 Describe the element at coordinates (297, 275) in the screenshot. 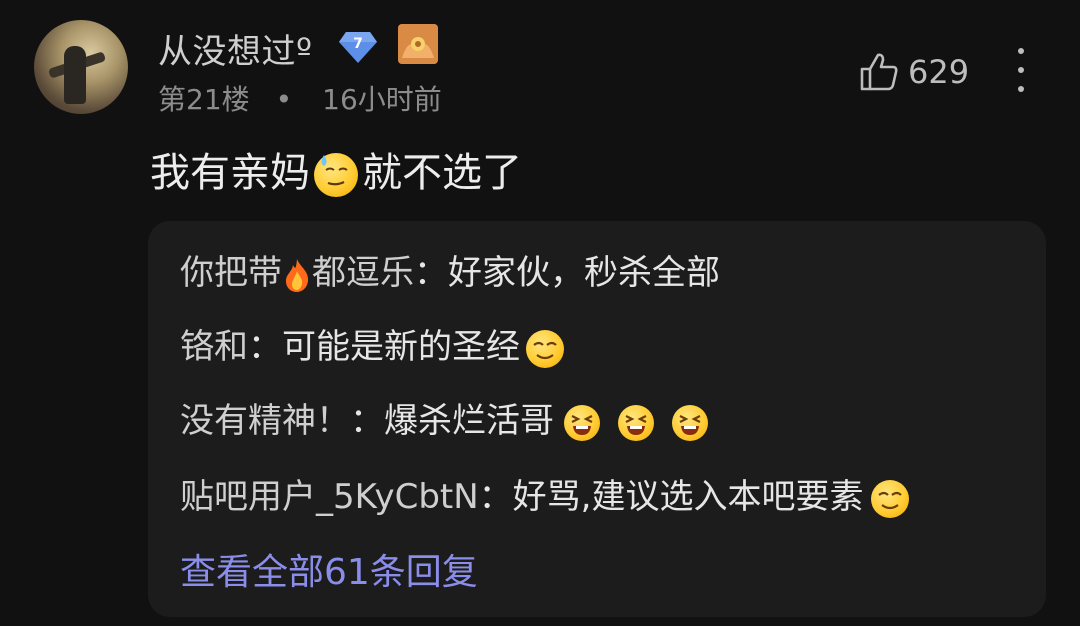

I see `fire-emoji` at that location.